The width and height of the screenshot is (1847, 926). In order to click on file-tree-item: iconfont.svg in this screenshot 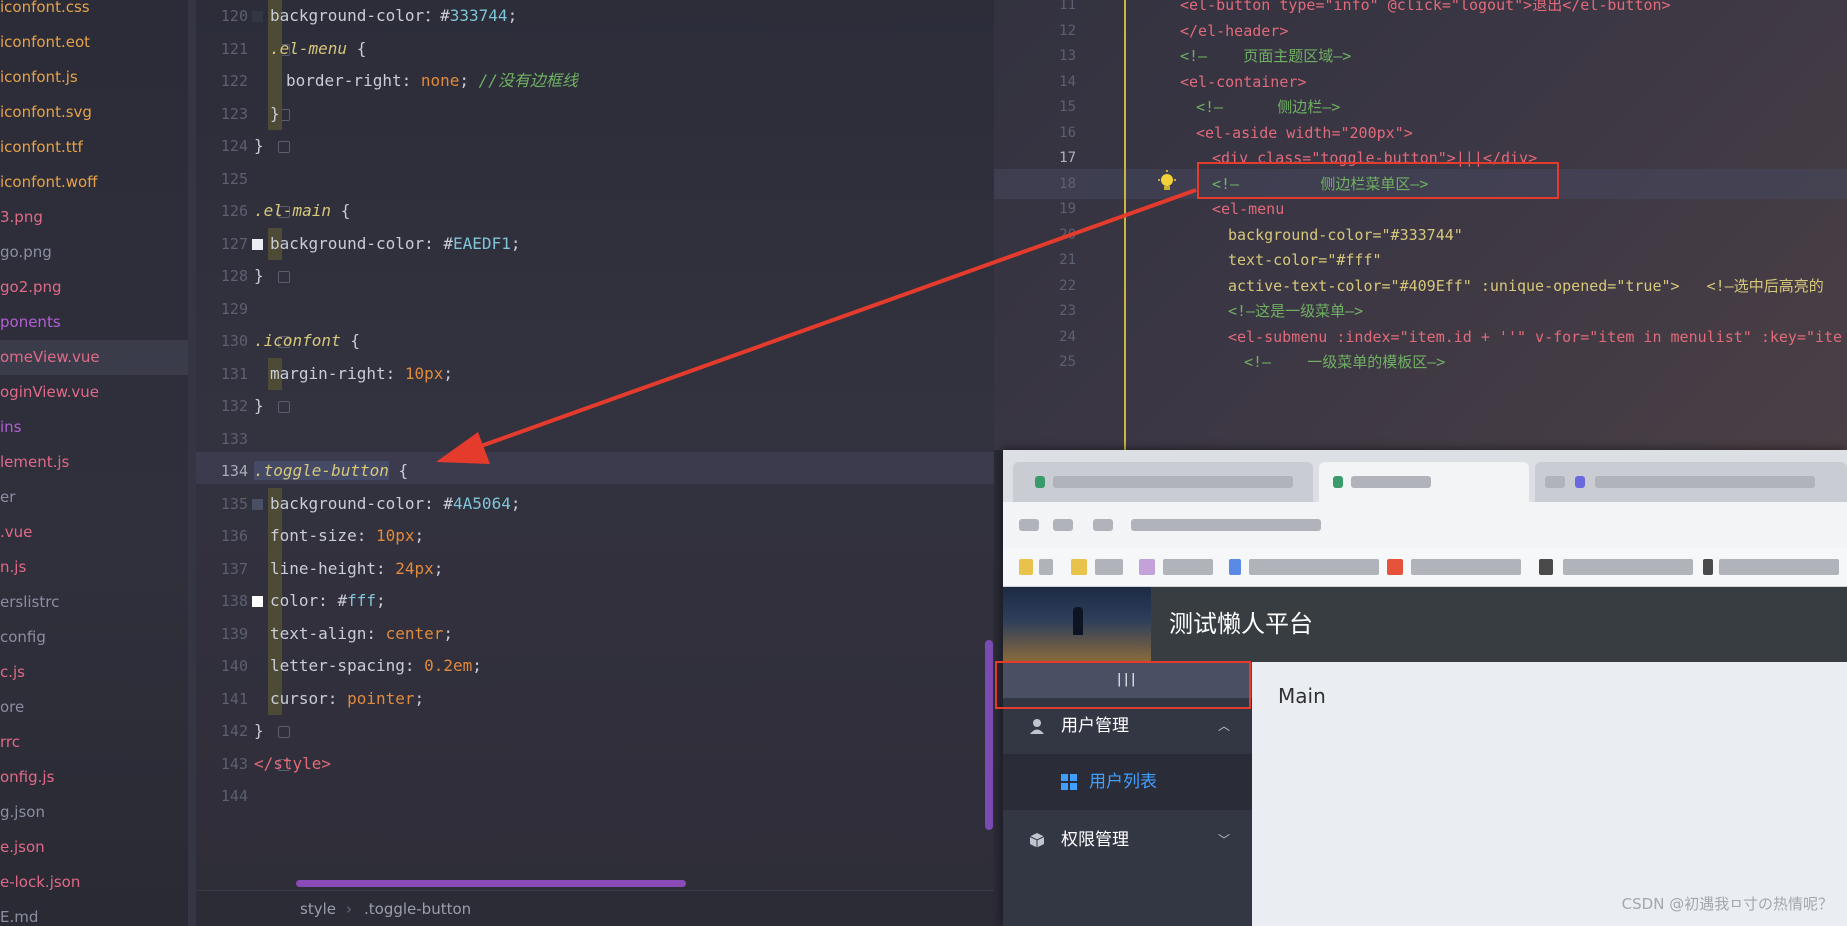, I will do `click(98, 112)`.